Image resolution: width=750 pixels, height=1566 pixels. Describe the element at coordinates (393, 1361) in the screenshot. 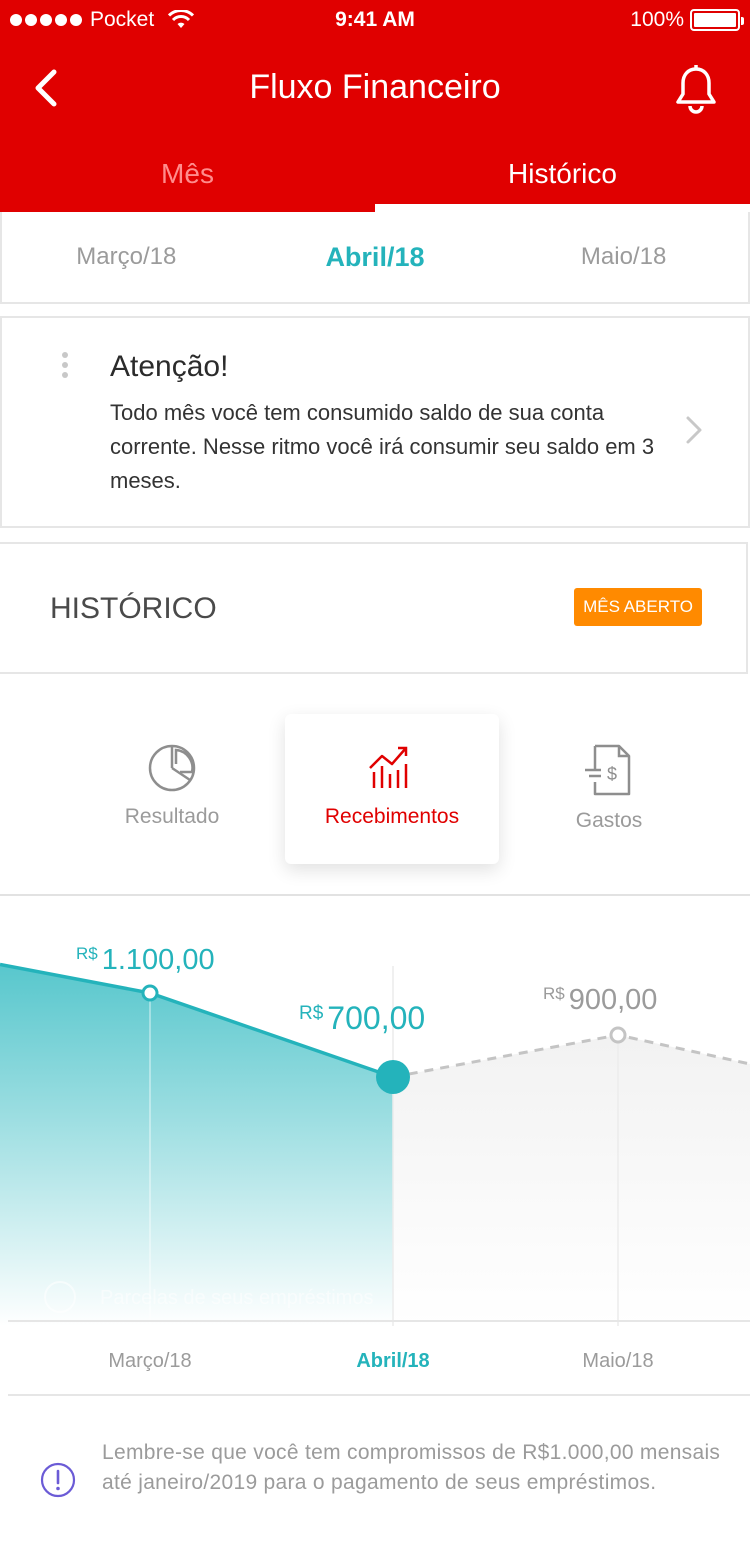

I see `x-tick-label-1: Abril/18` at that location.